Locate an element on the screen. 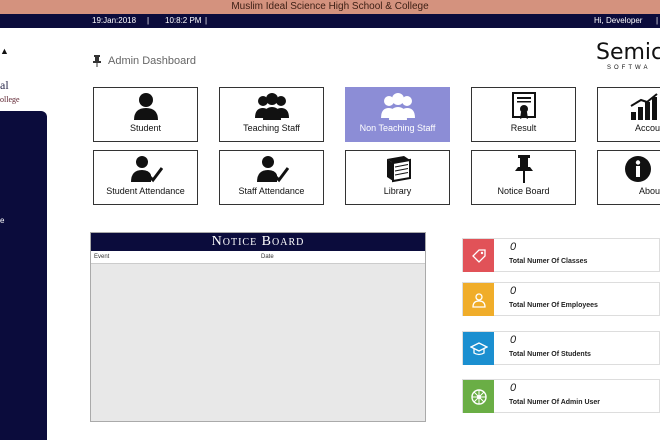  tile-label: Non Teaching Staff is located at coordinates (397, 128).